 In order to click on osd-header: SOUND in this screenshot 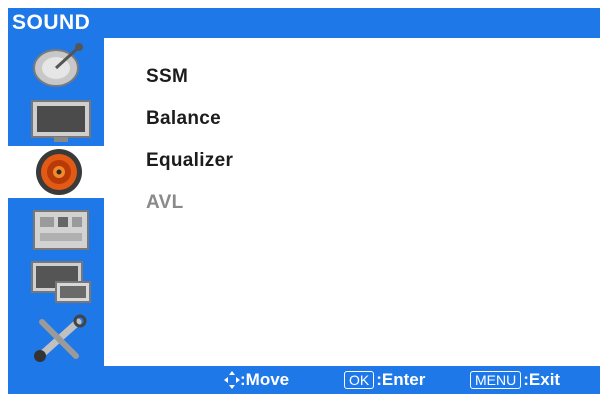, I will do `click(304, 23)`.